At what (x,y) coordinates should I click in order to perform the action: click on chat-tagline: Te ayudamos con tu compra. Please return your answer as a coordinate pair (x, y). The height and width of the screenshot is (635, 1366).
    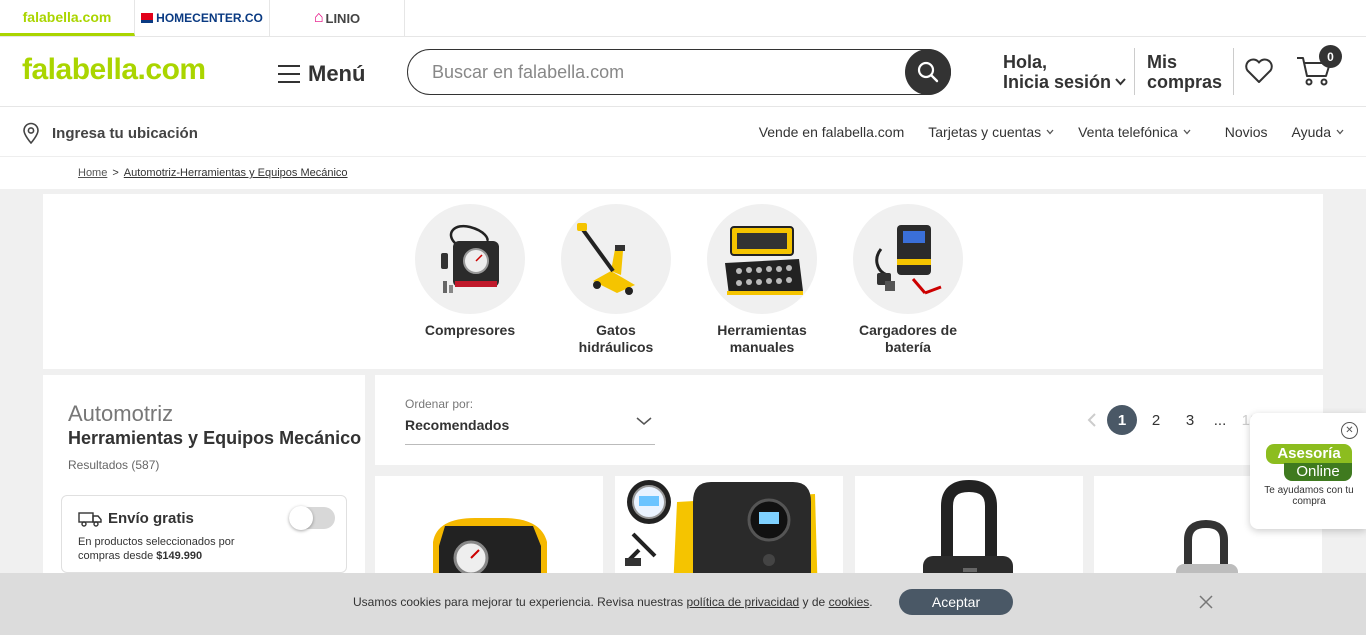
    Looking at the image, I should click on (1309, 496).